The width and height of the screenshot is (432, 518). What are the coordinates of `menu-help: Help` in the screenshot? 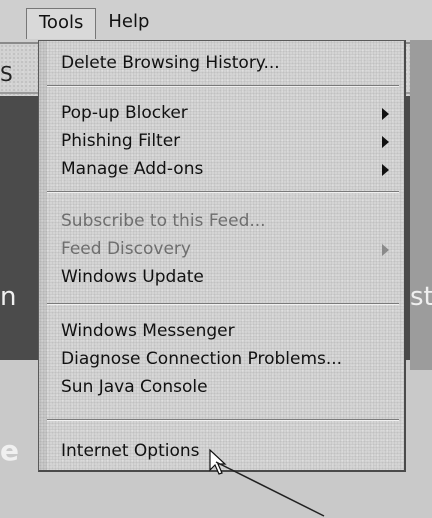 It's located at (128, 23).